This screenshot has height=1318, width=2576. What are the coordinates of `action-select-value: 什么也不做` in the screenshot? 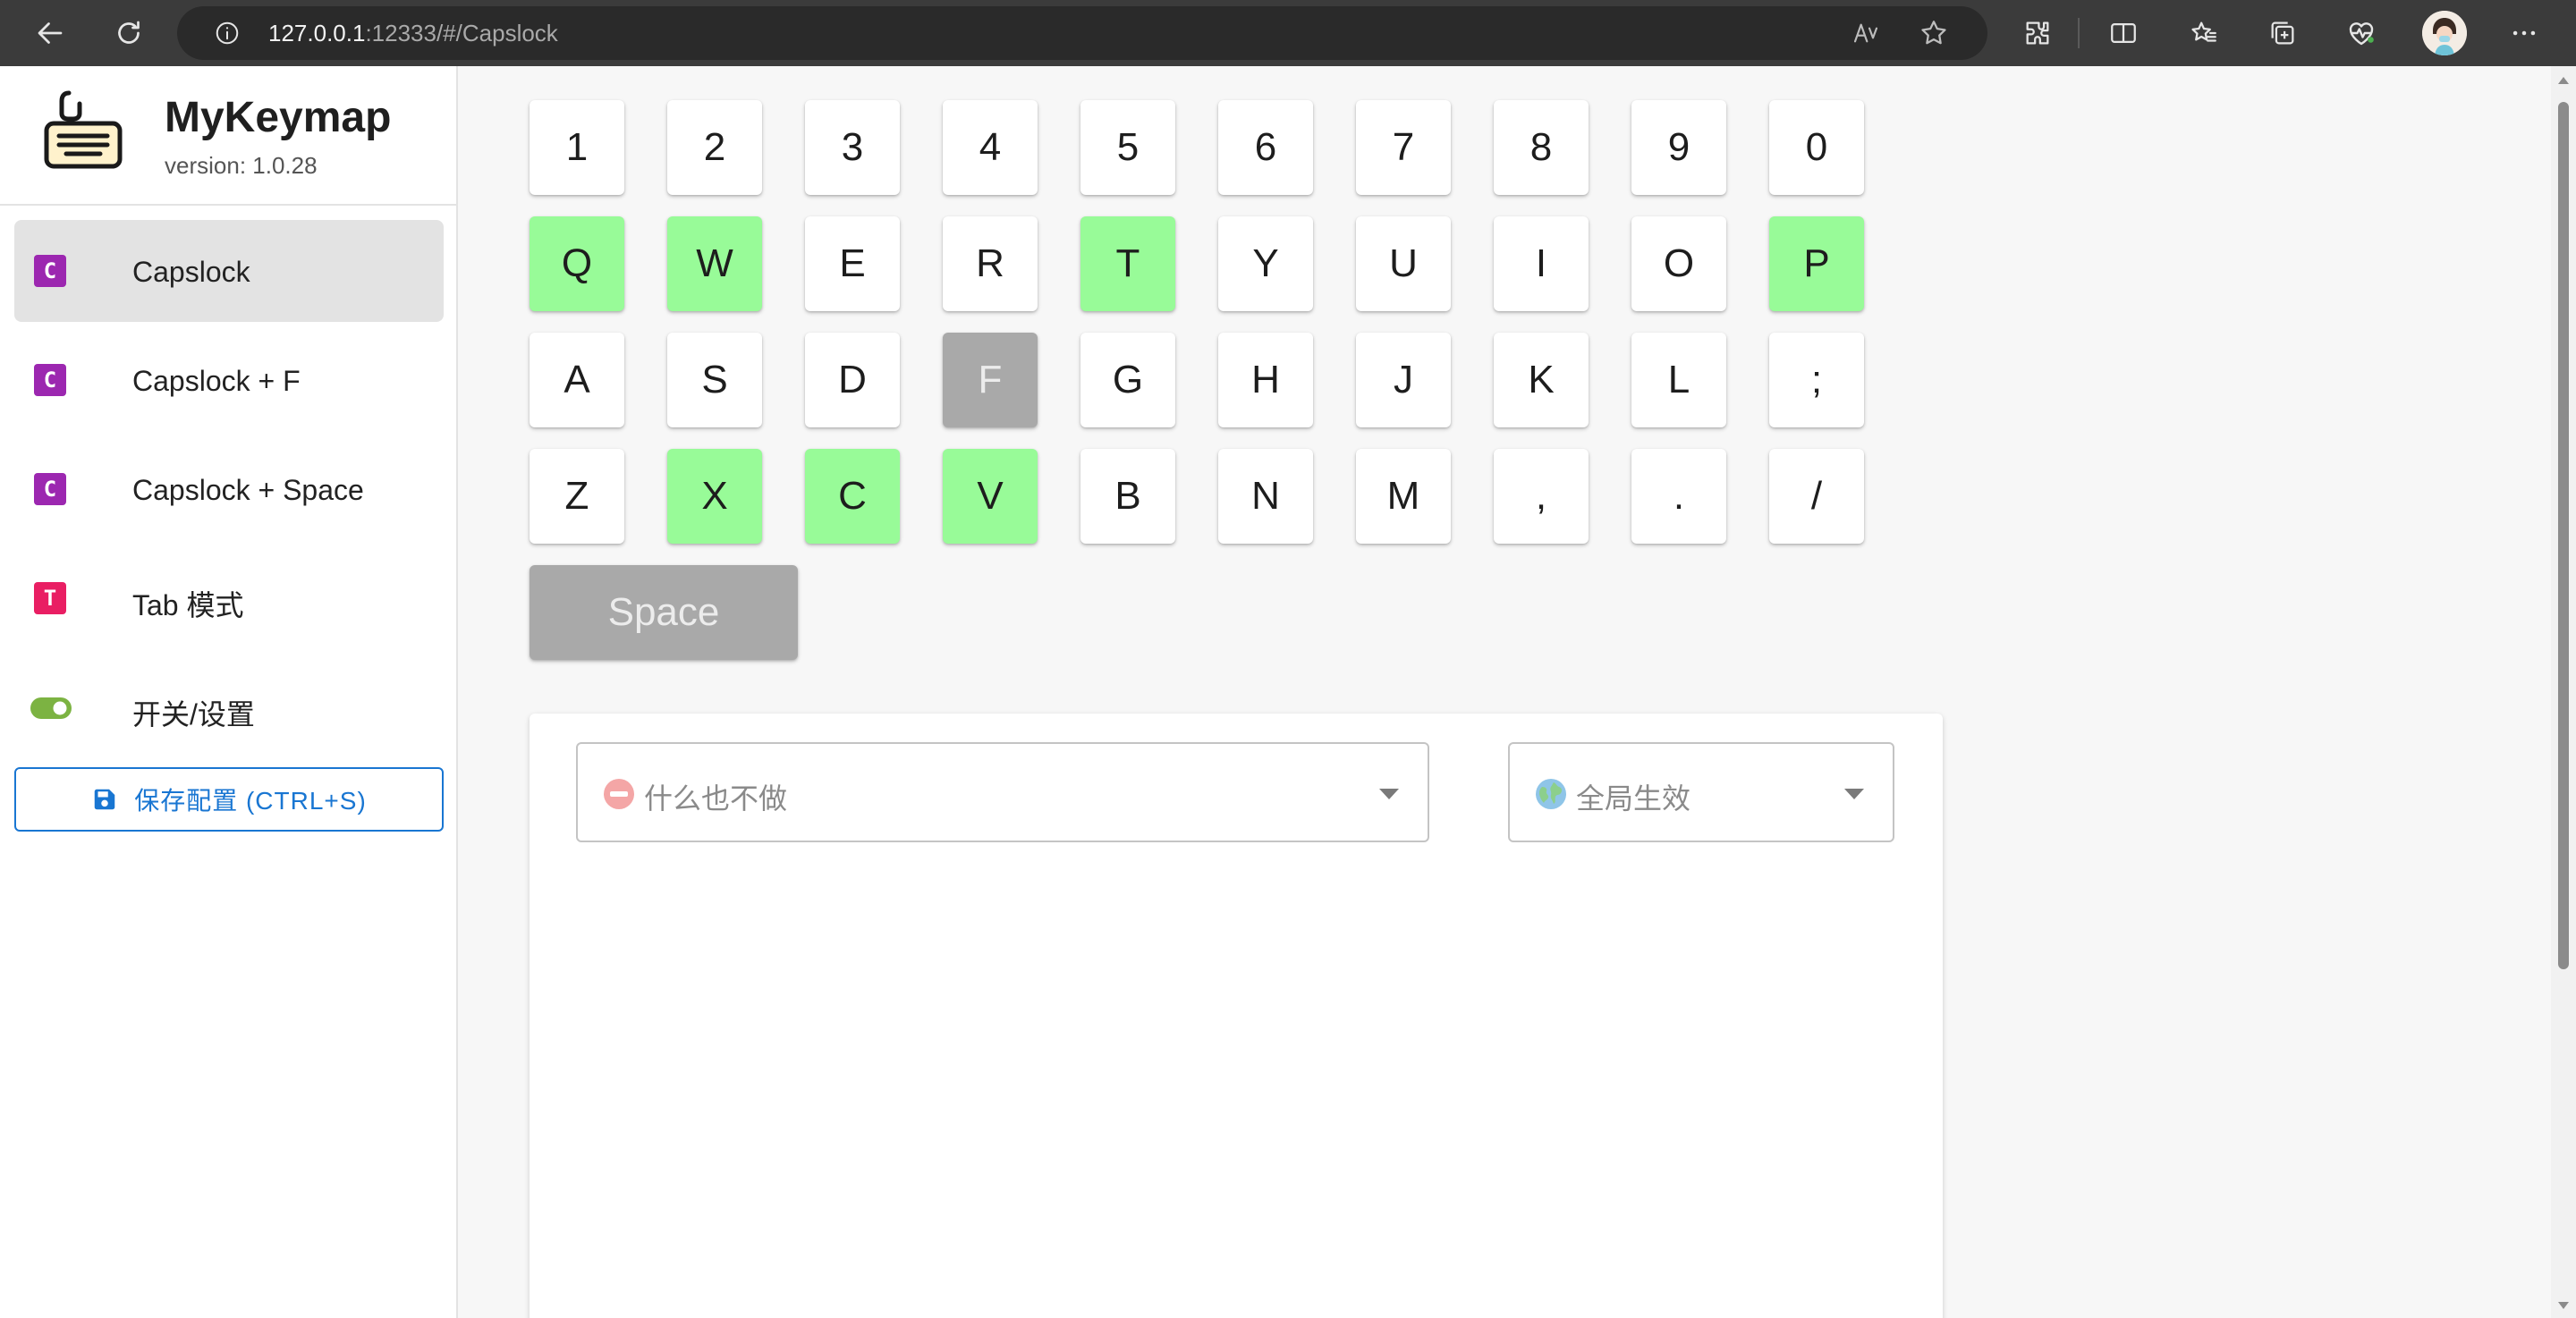 It's located at (716, 799).